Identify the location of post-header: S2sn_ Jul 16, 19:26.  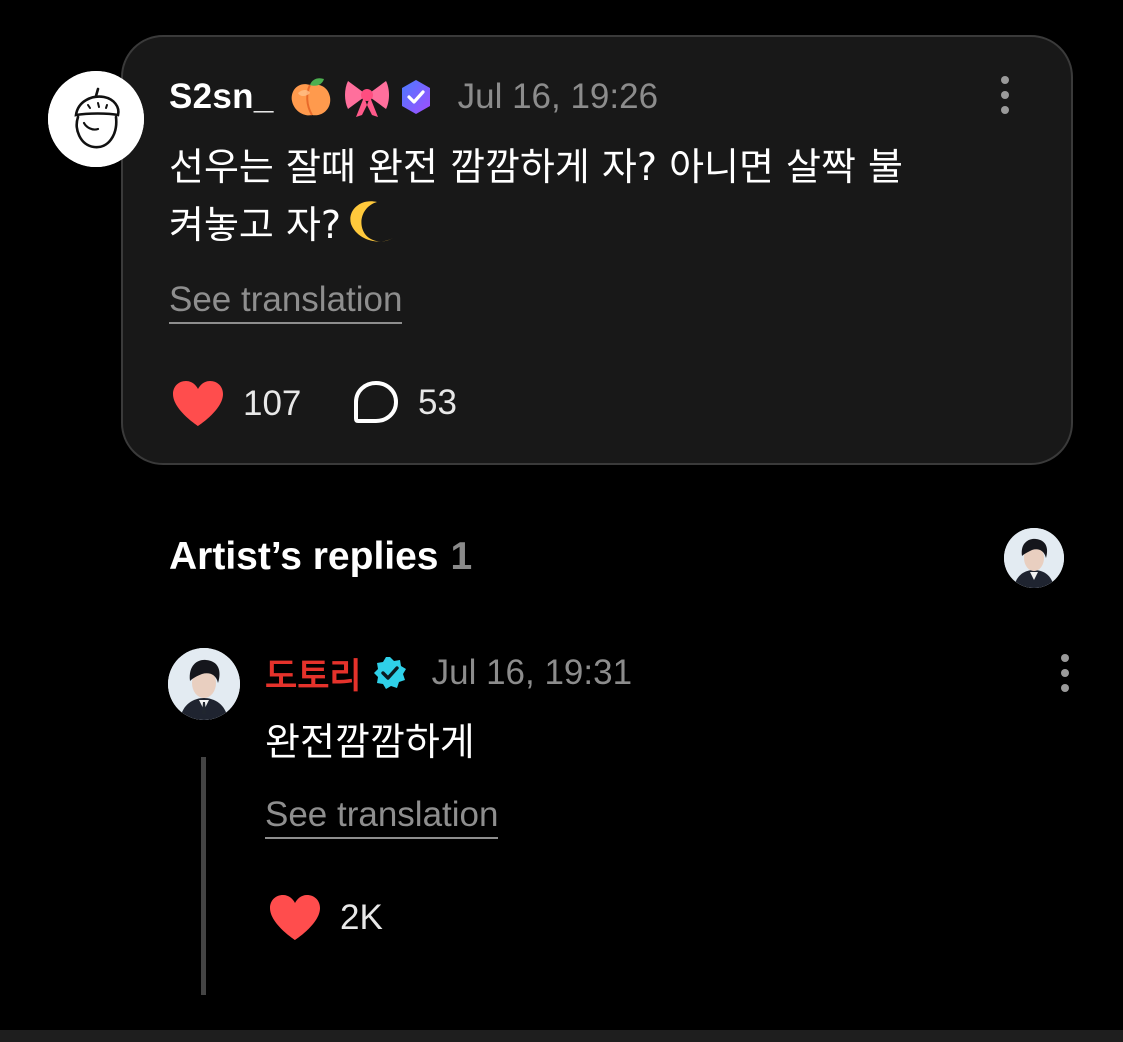
(413, 97).